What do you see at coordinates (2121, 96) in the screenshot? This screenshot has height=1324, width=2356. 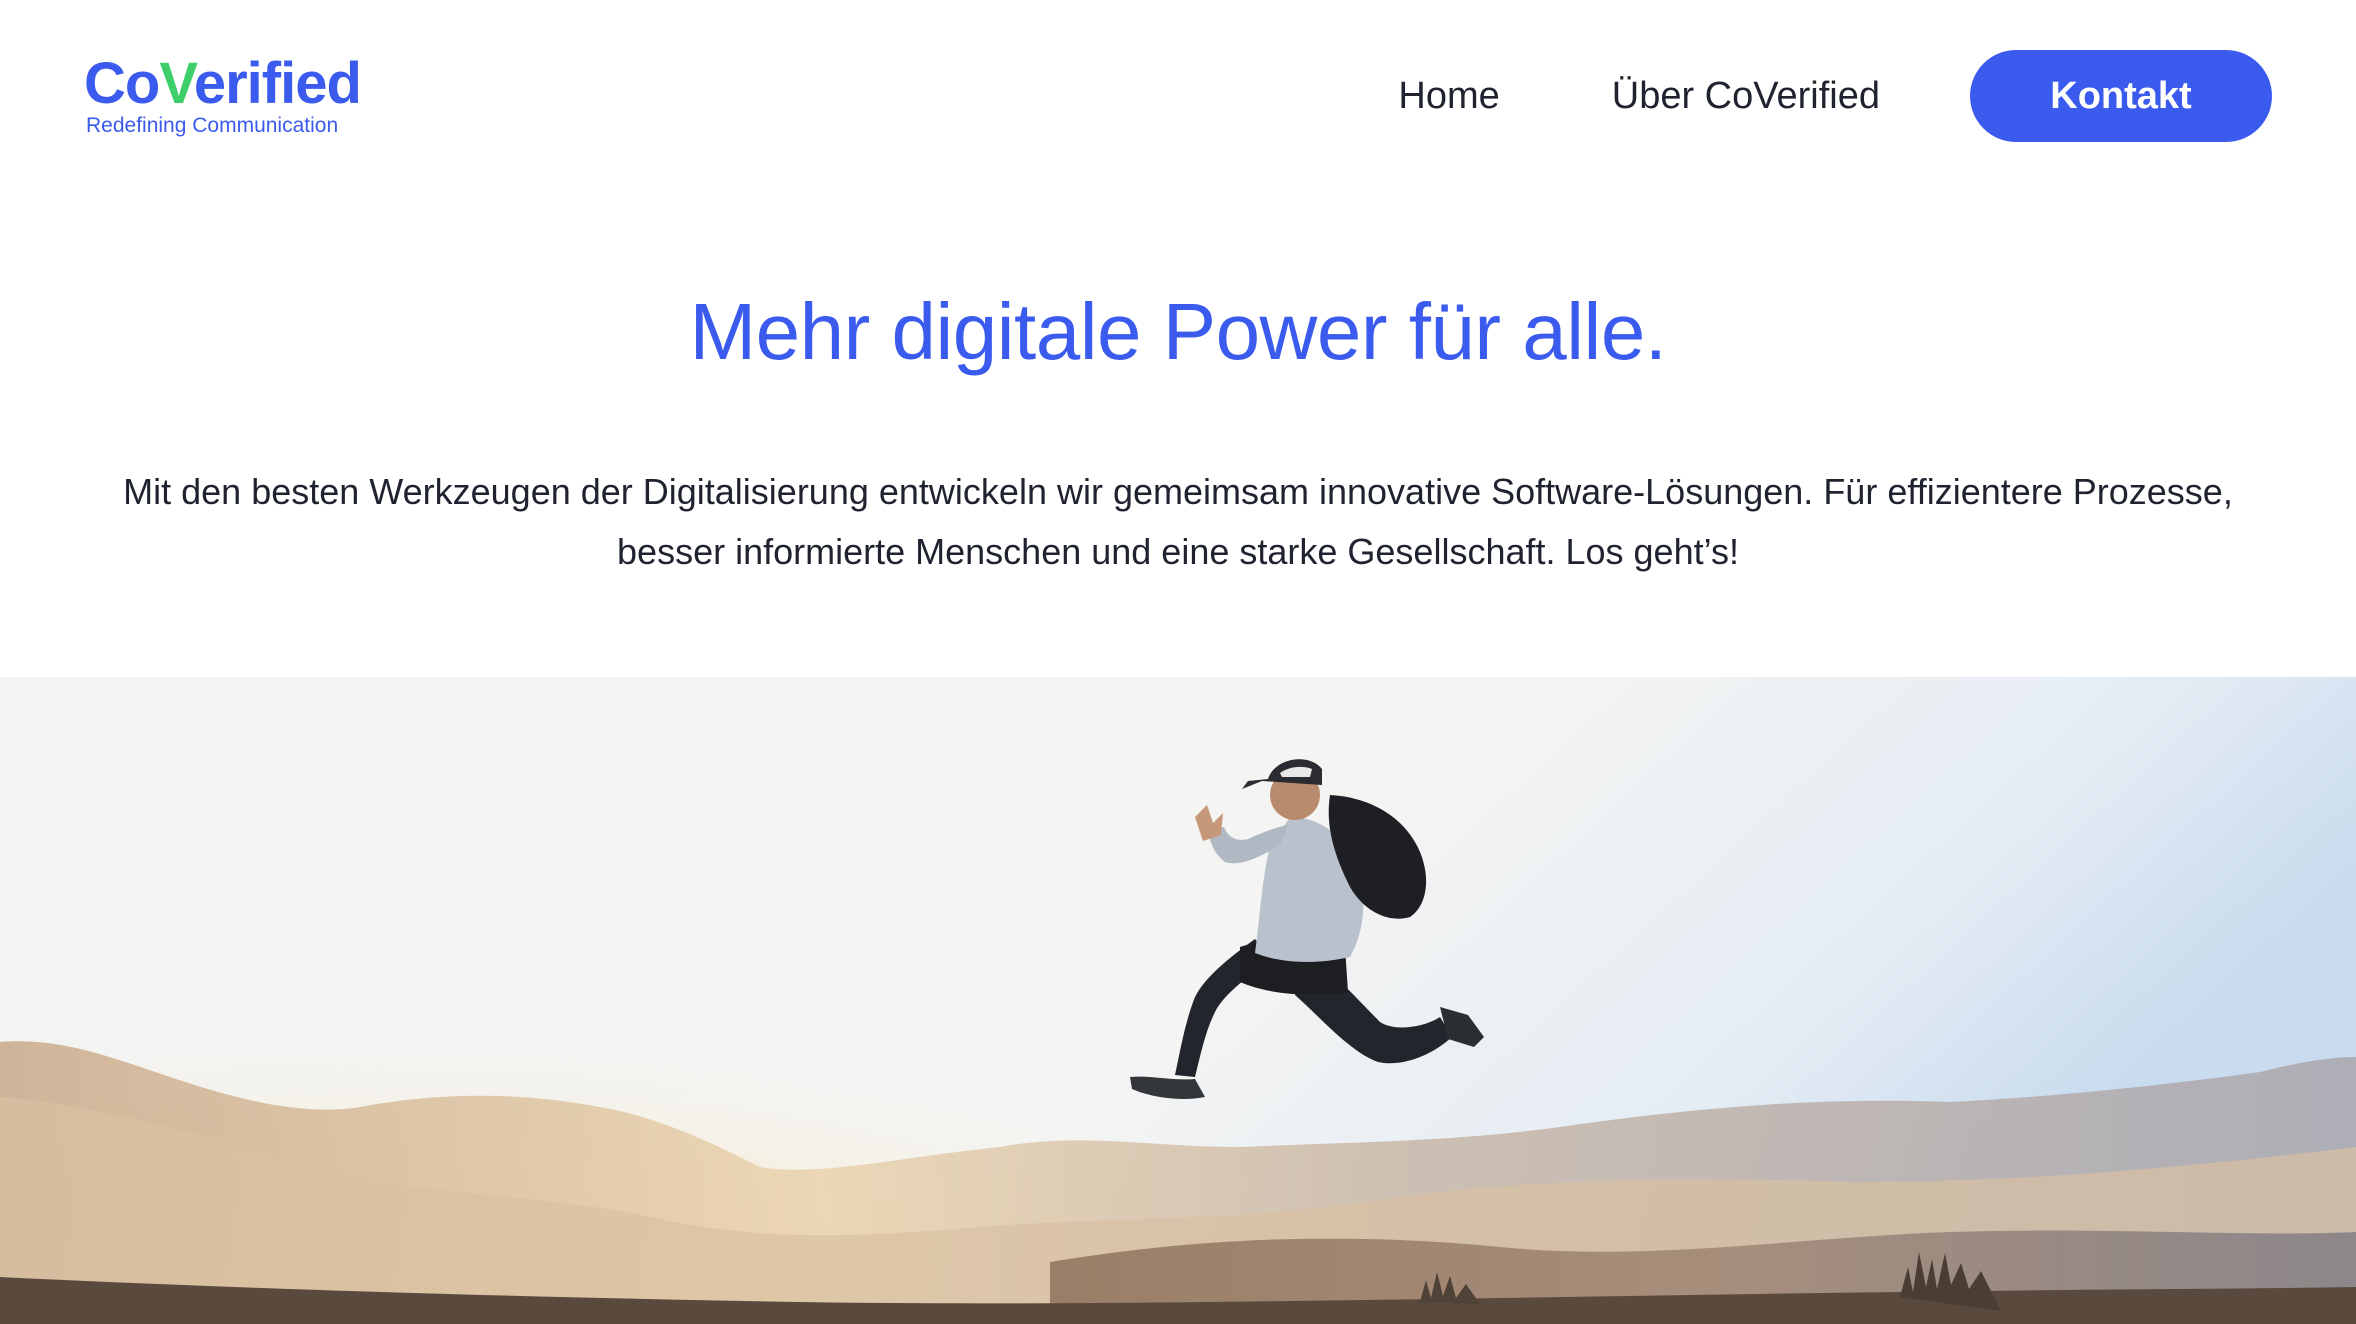 I see `contact-button: Kontakt` at bounding box center [2121, 96].